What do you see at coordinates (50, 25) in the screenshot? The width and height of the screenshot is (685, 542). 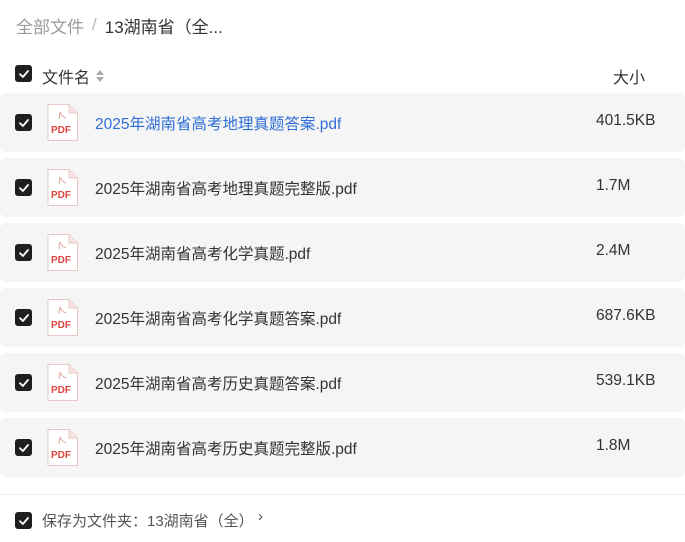 I see `breadcrumb-root-link: 全部文件` at bounding box center [50, 25].